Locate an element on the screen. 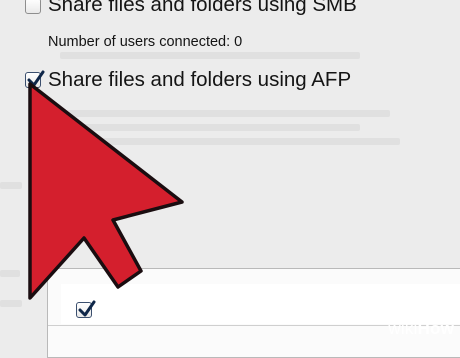  smb-label: Share files and folders using SMB is located at coordinates (202, 8).